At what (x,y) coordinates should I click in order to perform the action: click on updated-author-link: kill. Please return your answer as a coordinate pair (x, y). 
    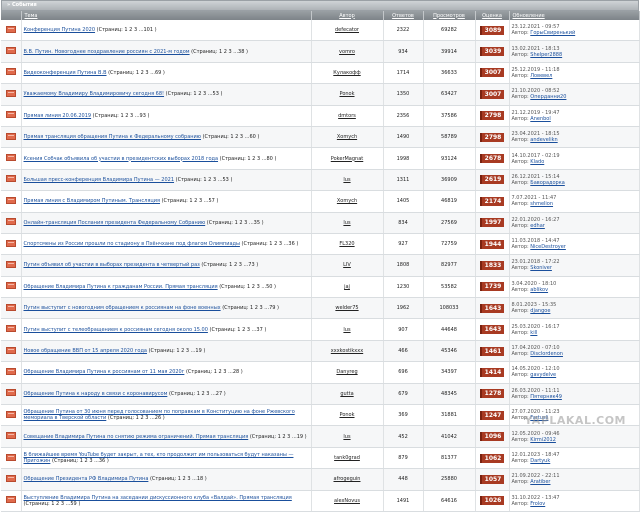
    Looking at the image, I should click on (533, 333).